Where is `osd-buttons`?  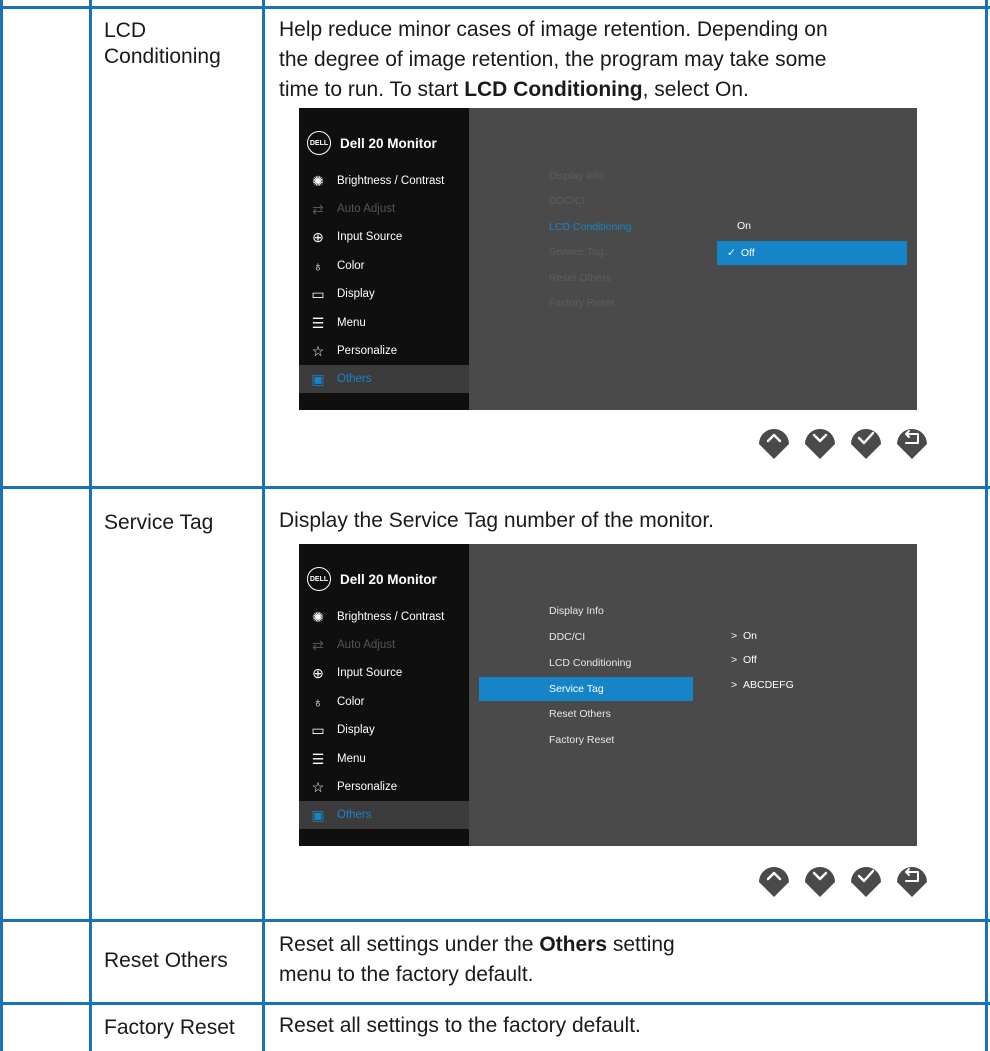 osd-buttons is located at coordinates (843, 878).